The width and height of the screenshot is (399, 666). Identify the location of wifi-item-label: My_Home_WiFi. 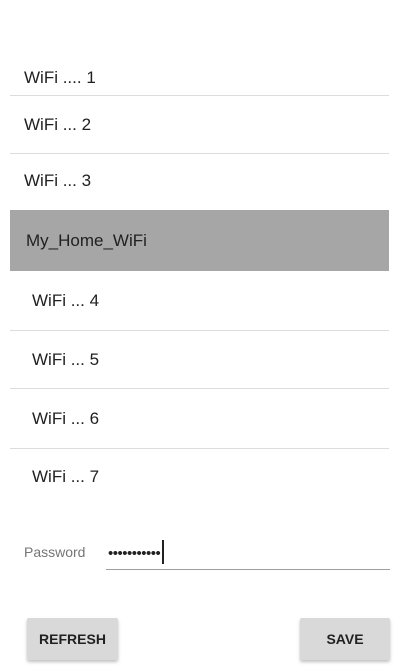
(86, 240).